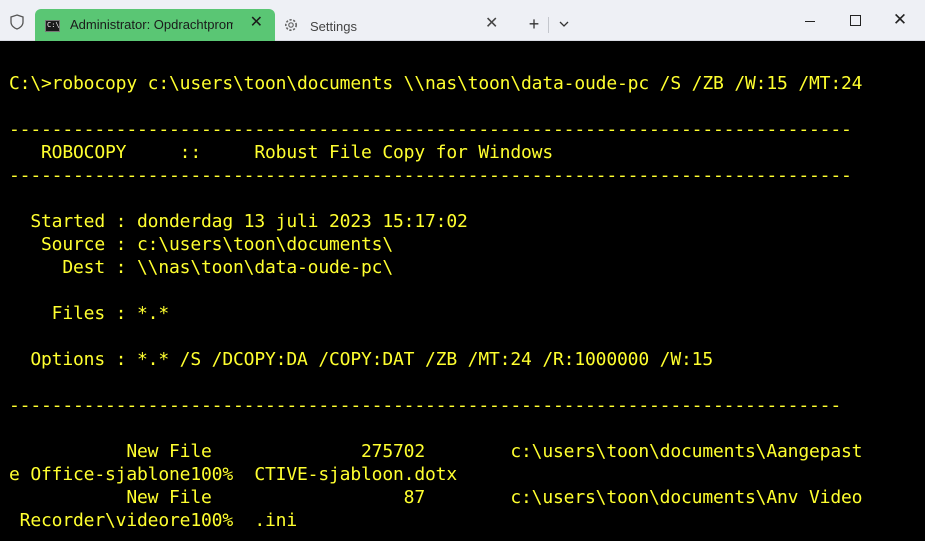  Describe the element at coordinates (201, 244) in the screenshot. I see `terminal-line: Source : c:\users\toon\documents\` at that location.